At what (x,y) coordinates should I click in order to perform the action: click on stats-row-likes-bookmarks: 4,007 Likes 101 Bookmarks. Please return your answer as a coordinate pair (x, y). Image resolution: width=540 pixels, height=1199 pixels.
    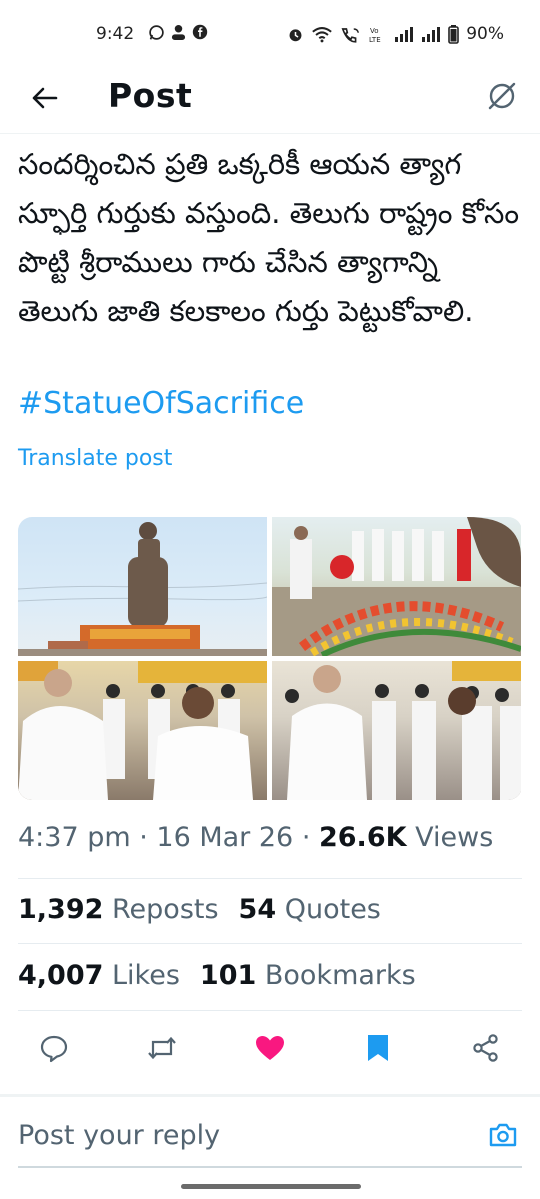
    Looking at the image, I should click on (217, 975).